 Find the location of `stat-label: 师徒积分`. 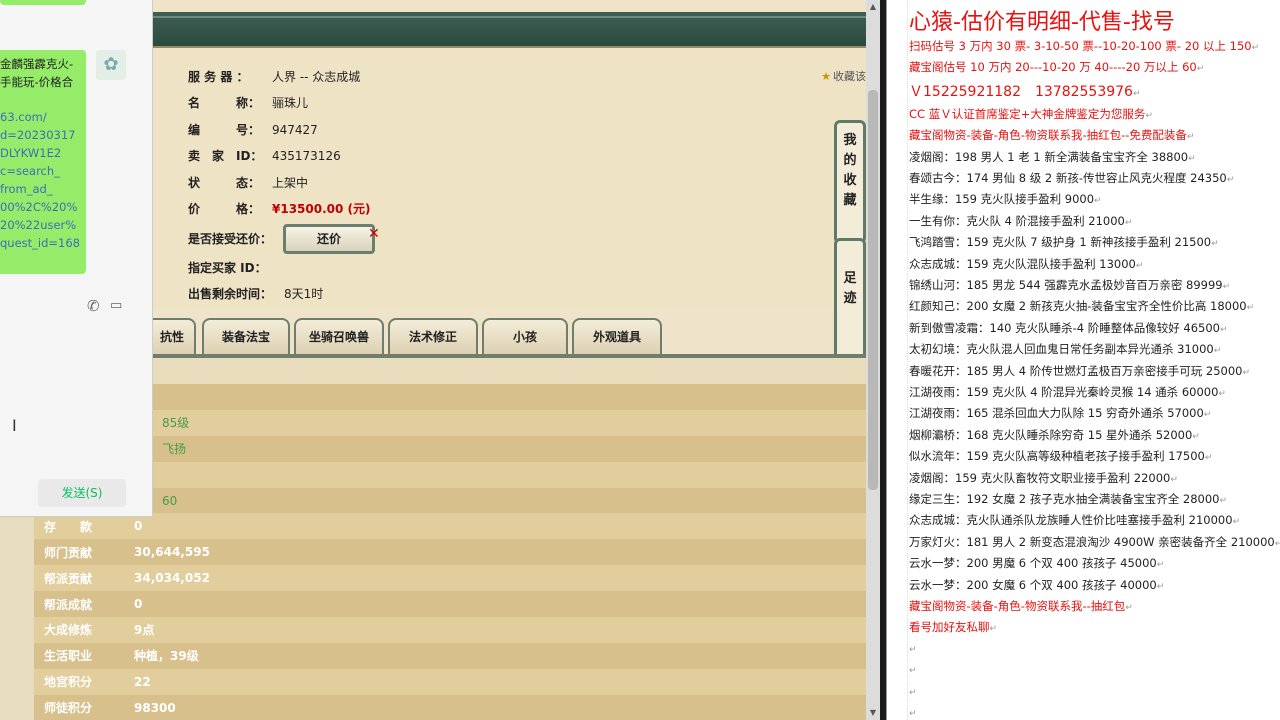

stat-label: 师徒积分 is located at coordinates (68, 708).